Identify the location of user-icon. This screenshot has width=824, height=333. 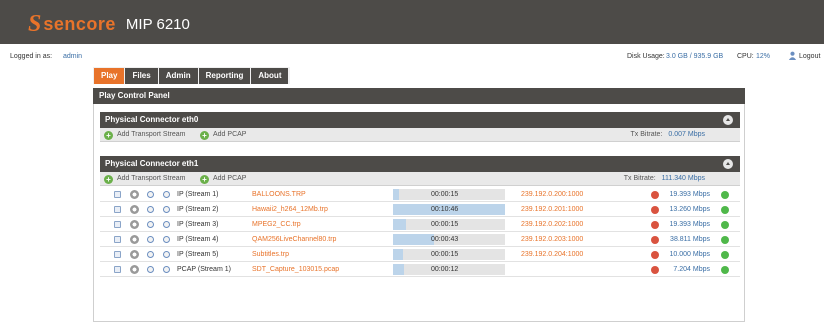
(792, 55).